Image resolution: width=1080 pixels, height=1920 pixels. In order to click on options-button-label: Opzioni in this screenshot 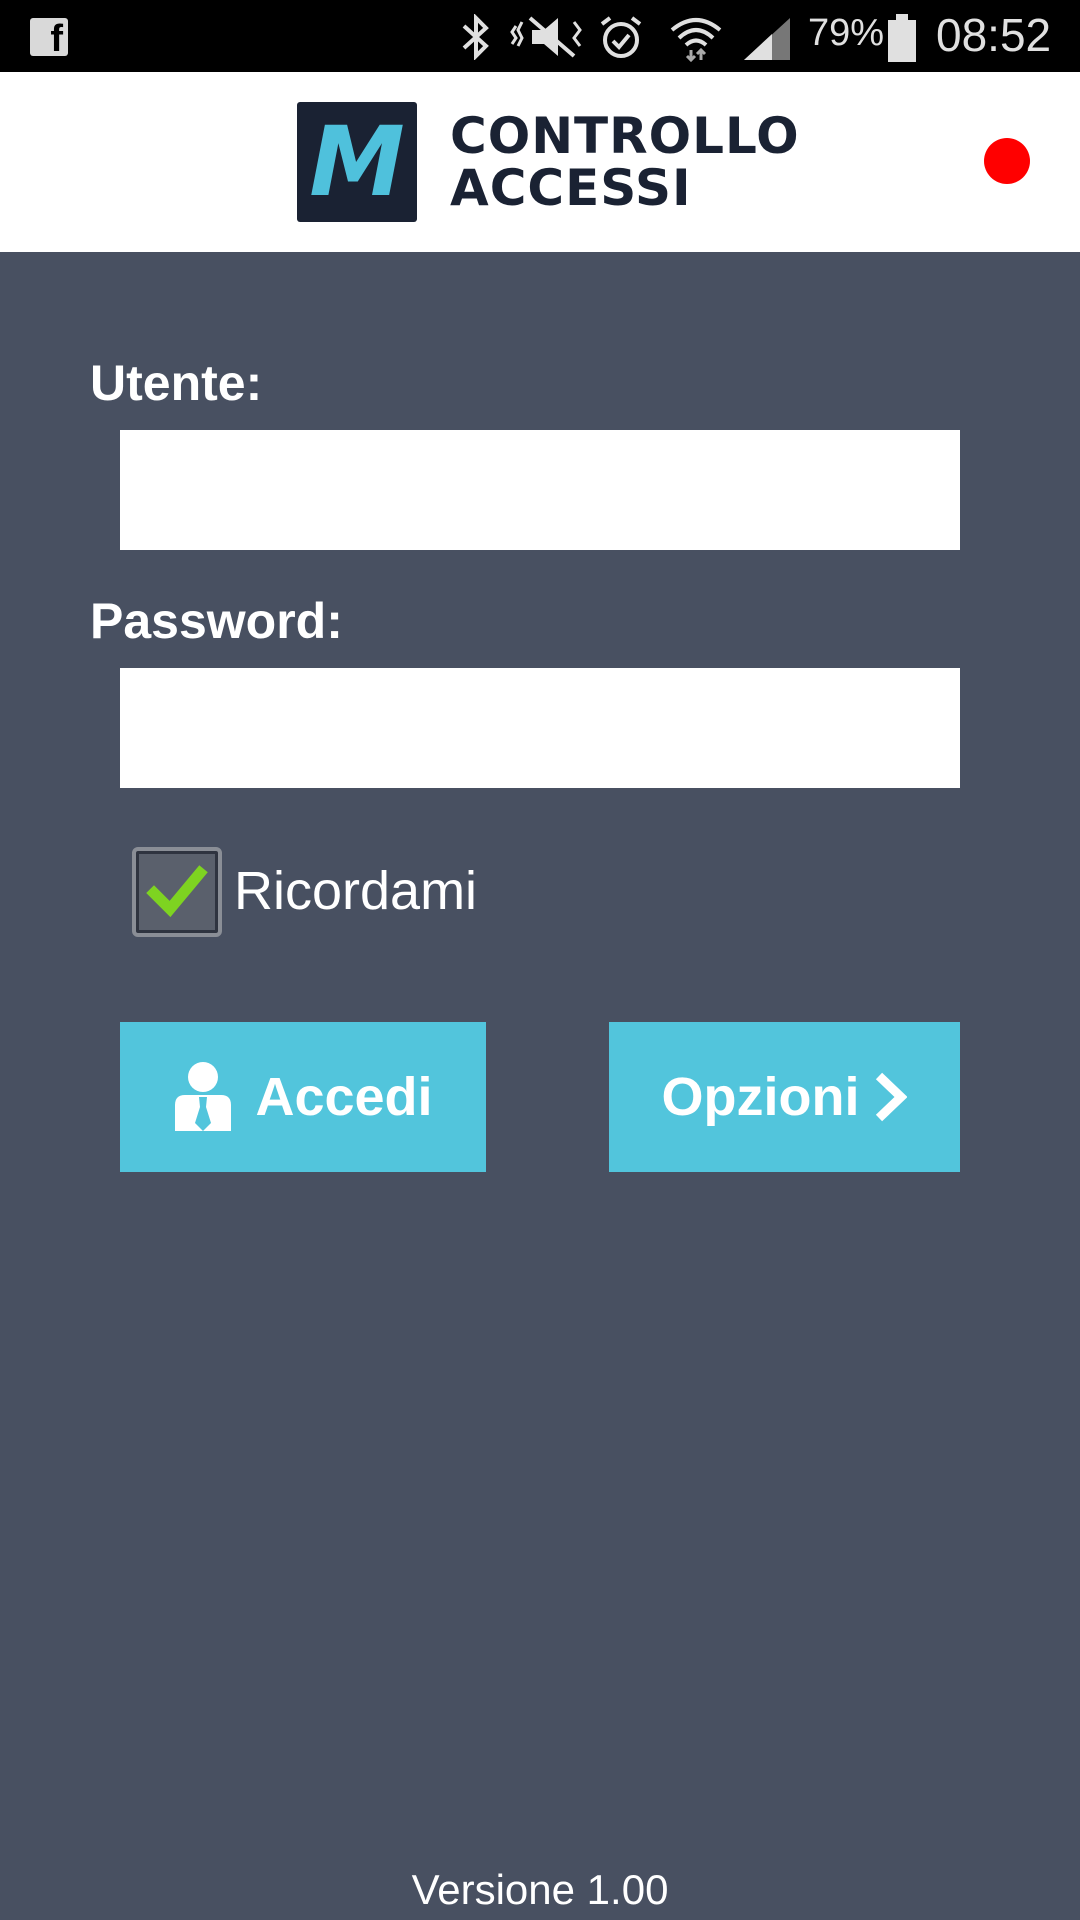, I will do `click(760, 1097)`.